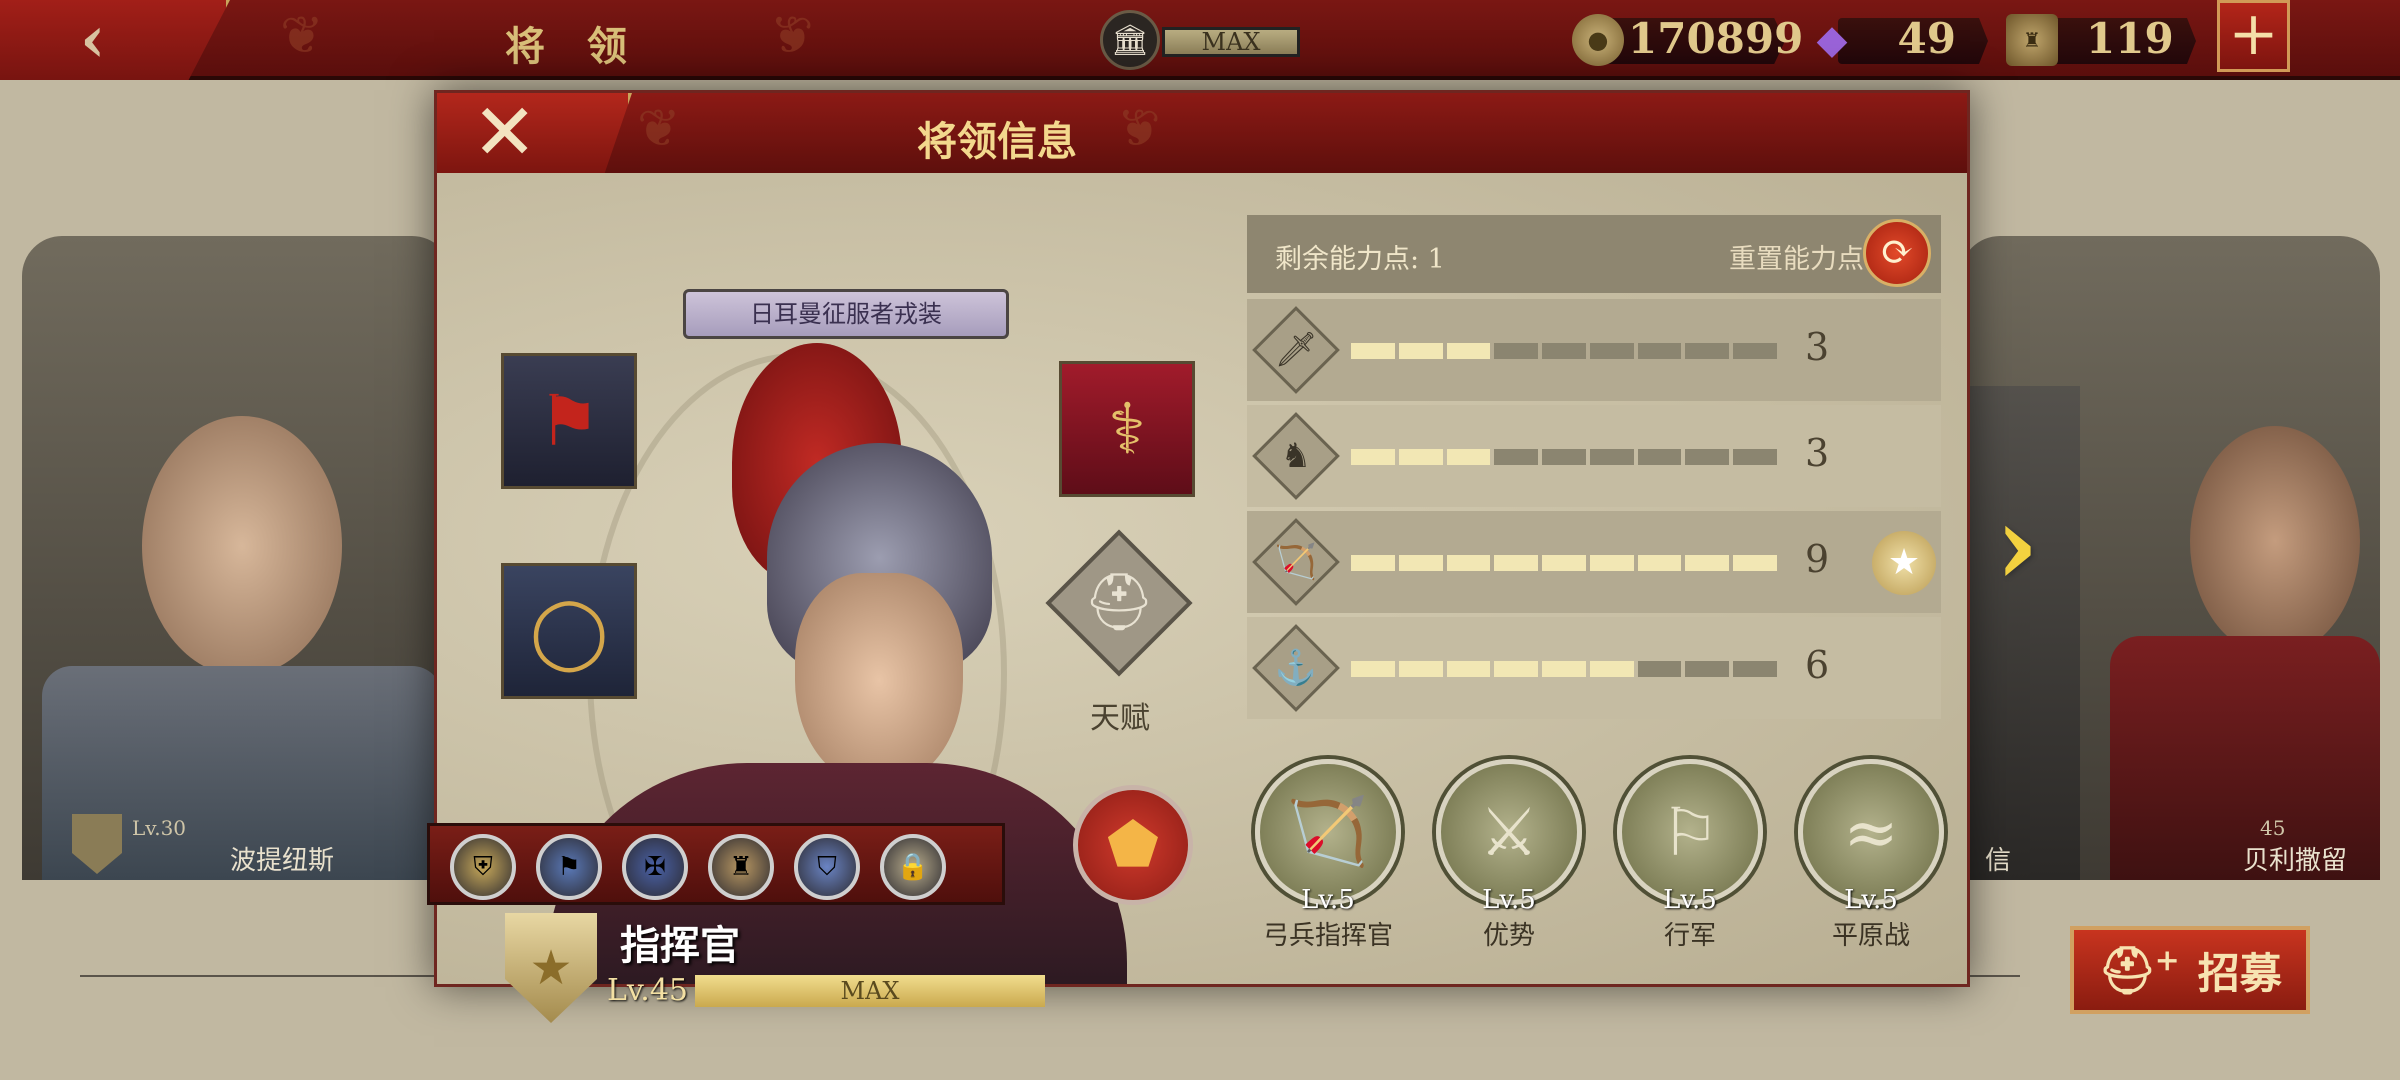 This screenshot has height=1080, width=2400. Describe the element at coordinates (534, 133) in the screenshot. I see `close-button: ✕` at that location.